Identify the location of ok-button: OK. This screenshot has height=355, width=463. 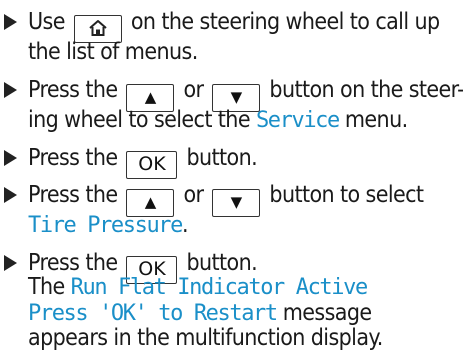
(152, 165).